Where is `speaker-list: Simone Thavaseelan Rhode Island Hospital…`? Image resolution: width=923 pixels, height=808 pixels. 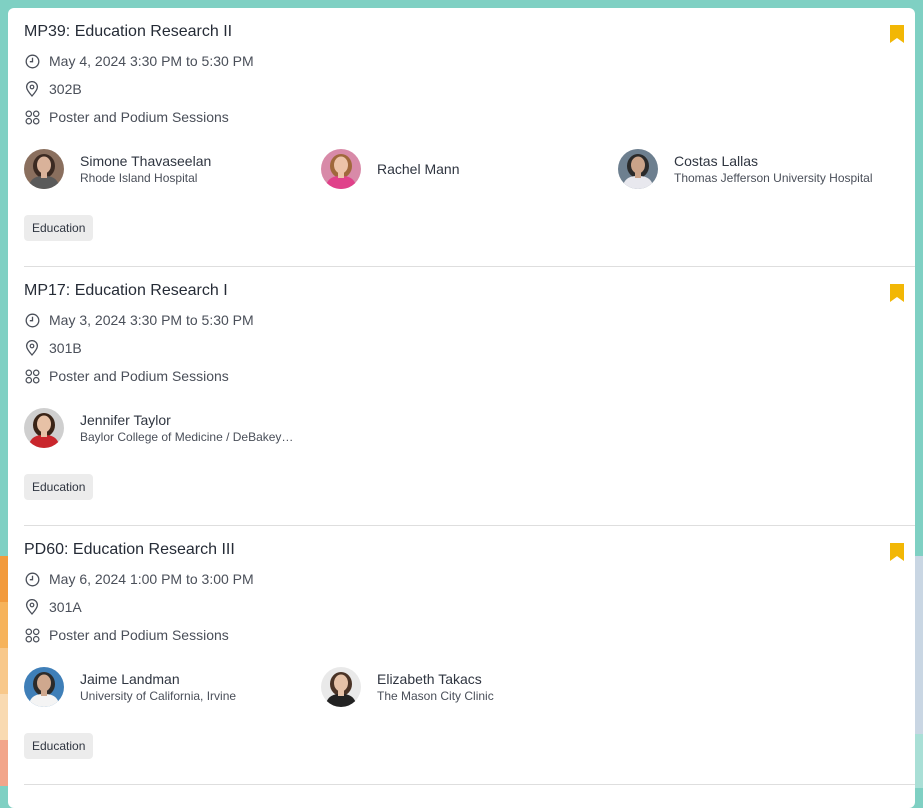 speaker-list: Simone Thavaseelan Rhode Island Hospital… is located at coordinates (469, 169).